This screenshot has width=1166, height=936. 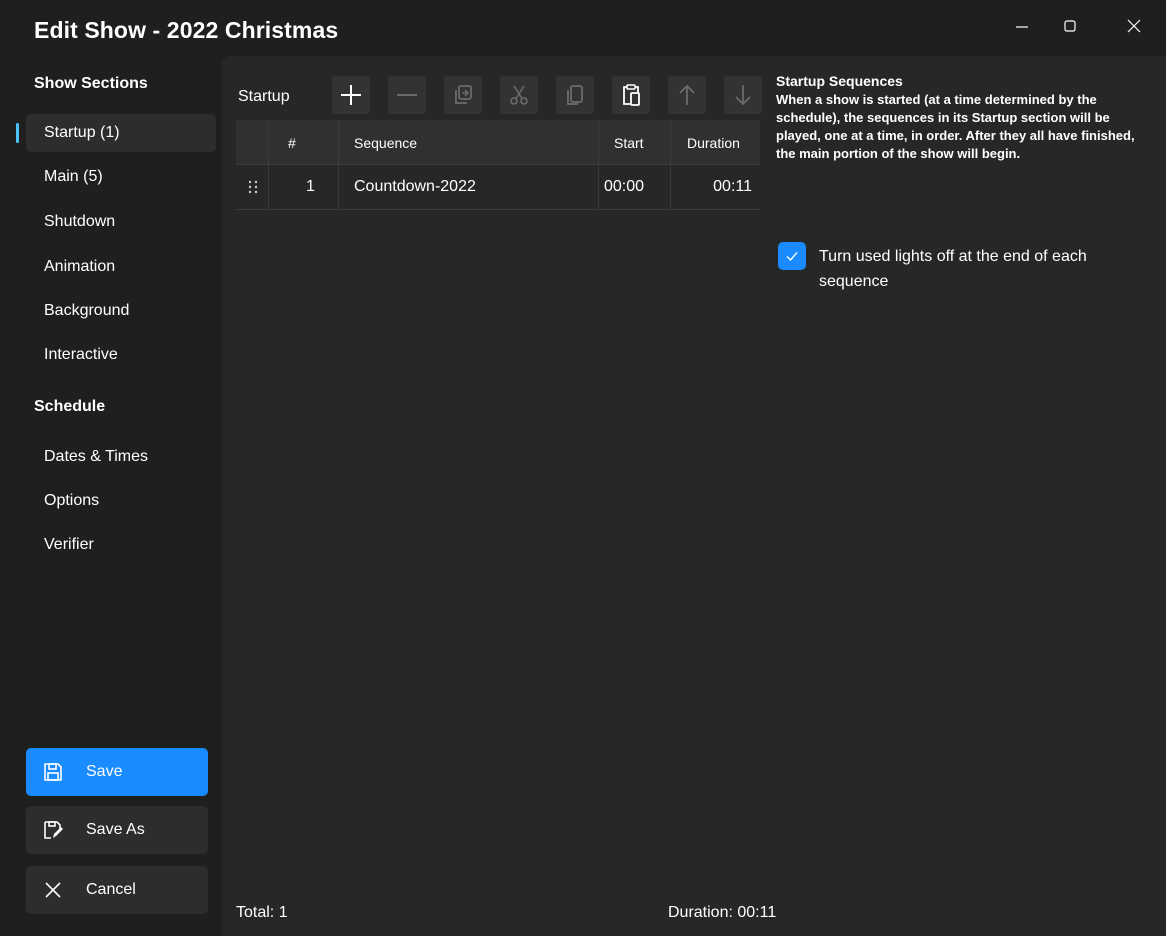 I want to click on table-row: 1 Countdown-2022 00:00 00:11, so click(x=498, y=187).